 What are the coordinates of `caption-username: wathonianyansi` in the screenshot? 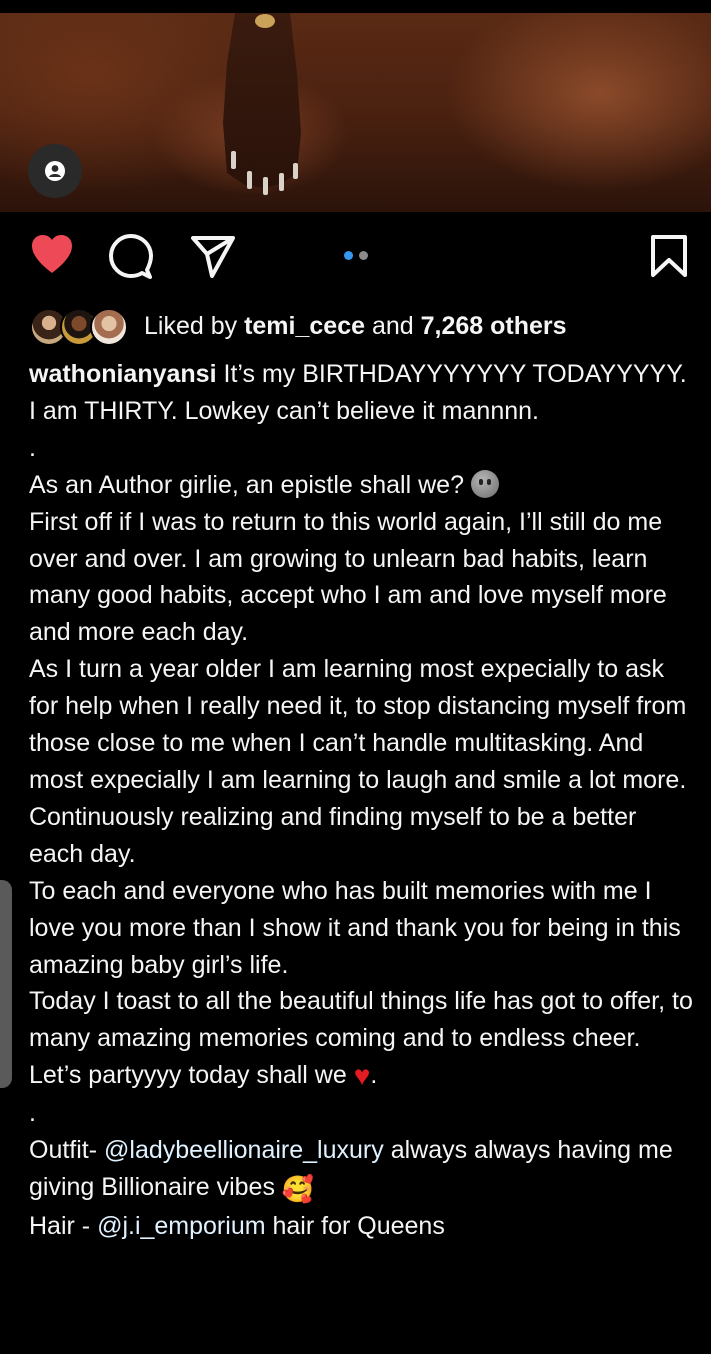 It's located at (123, 374).